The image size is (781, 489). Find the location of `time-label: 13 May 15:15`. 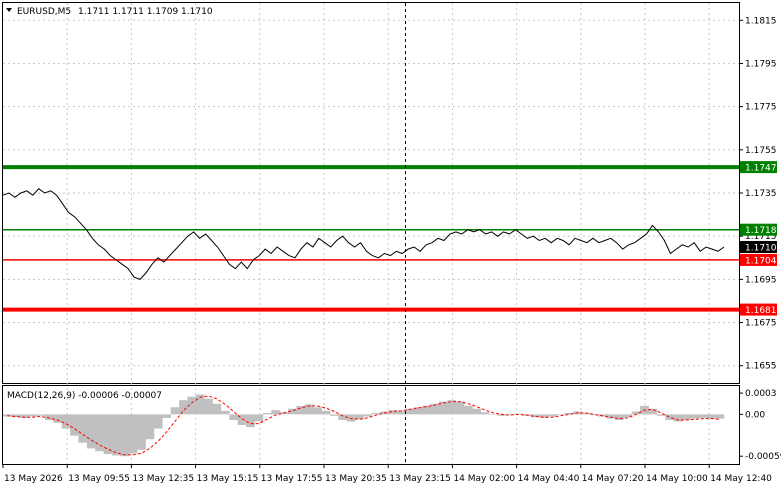

time-label: 13 May 15:15 is located at coordinates (228, 479).